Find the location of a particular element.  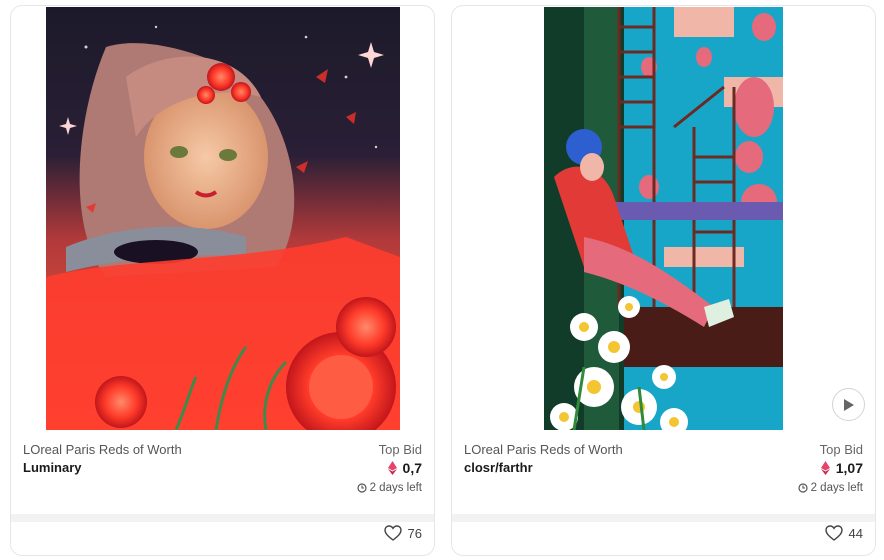

bid-value: 1,07 is located at coordinates (849, 468).